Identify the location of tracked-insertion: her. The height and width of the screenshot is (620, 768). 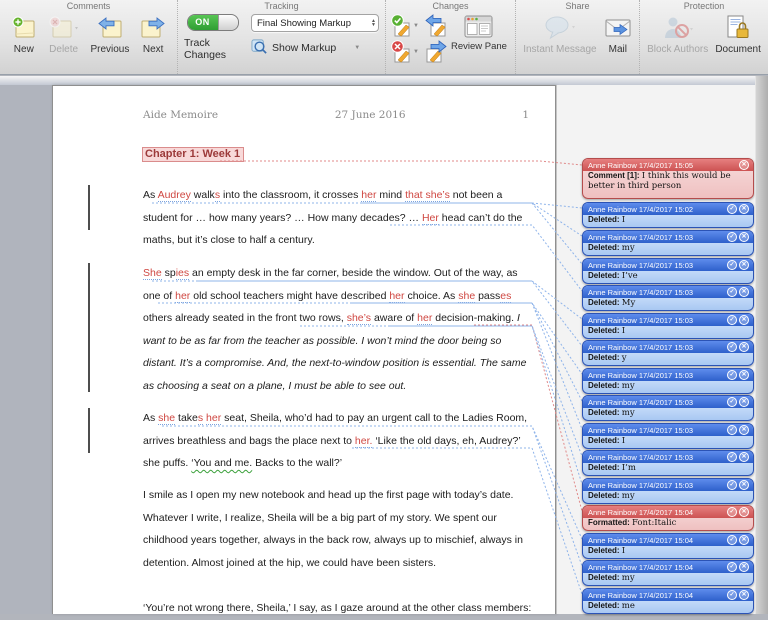
(369, 195).